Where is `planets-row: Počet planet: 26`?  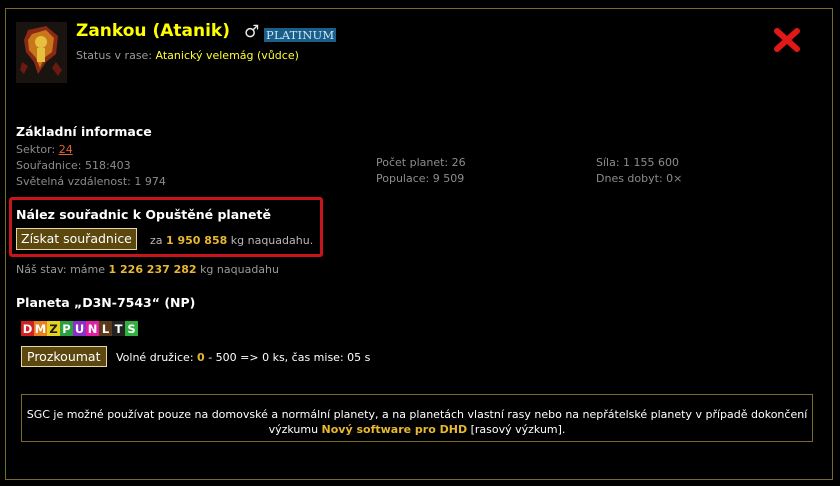 planets-row: Počet planet: 26 is located at coordinates (421, 163).